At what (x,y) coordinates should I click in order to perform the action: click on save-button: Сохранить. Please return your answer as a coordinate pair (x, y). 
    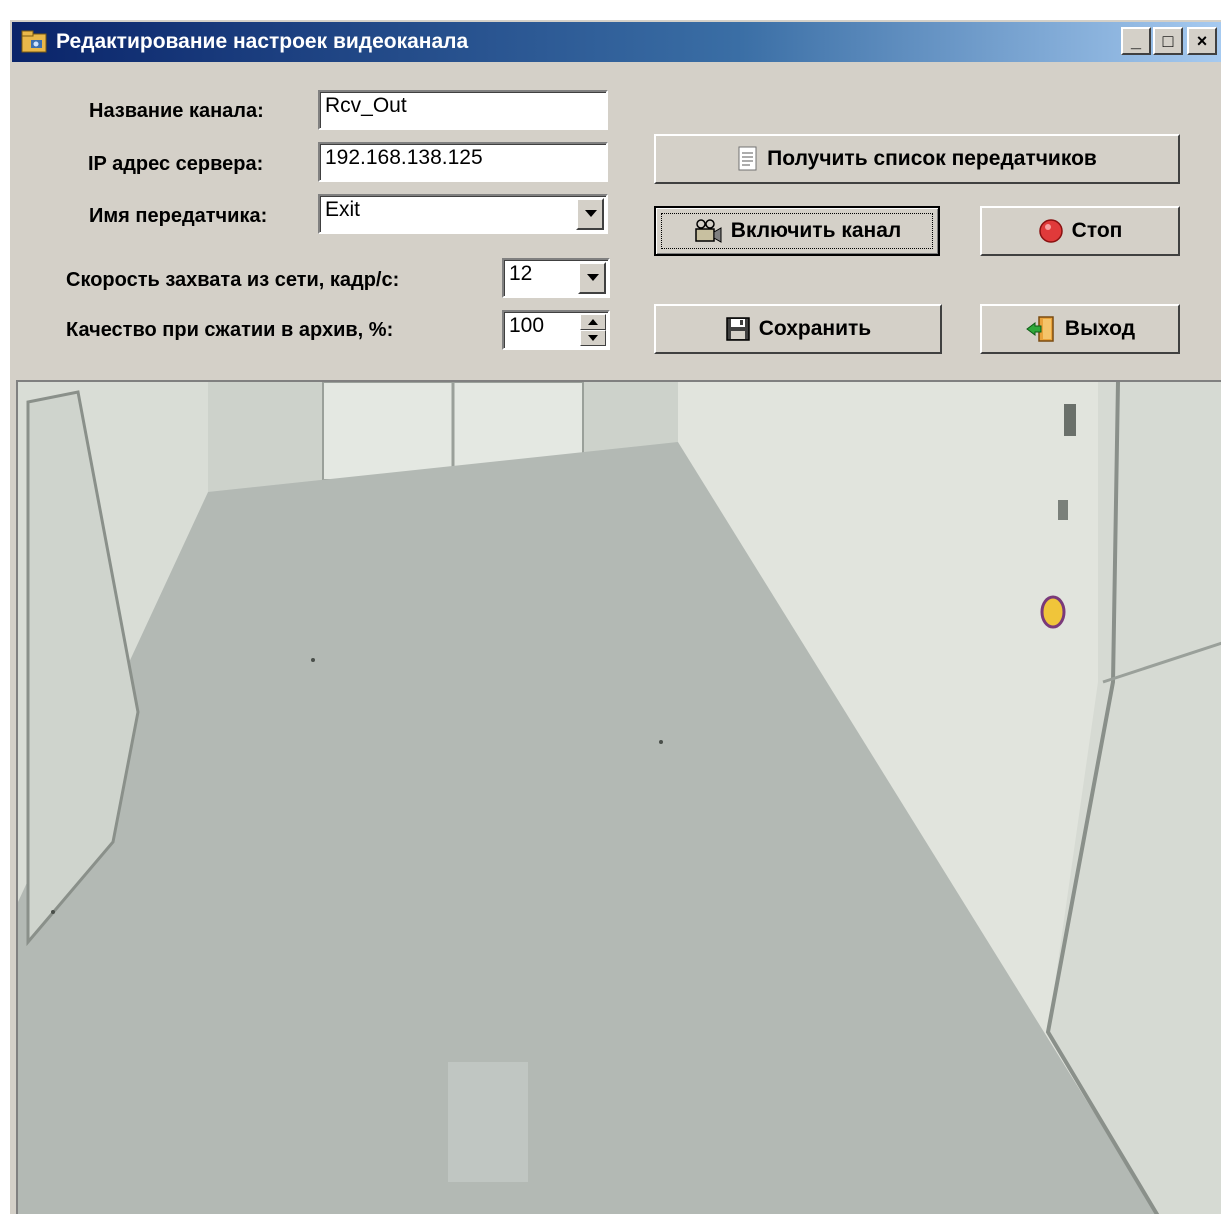
    Looking at the image, I should click on (798, 329).